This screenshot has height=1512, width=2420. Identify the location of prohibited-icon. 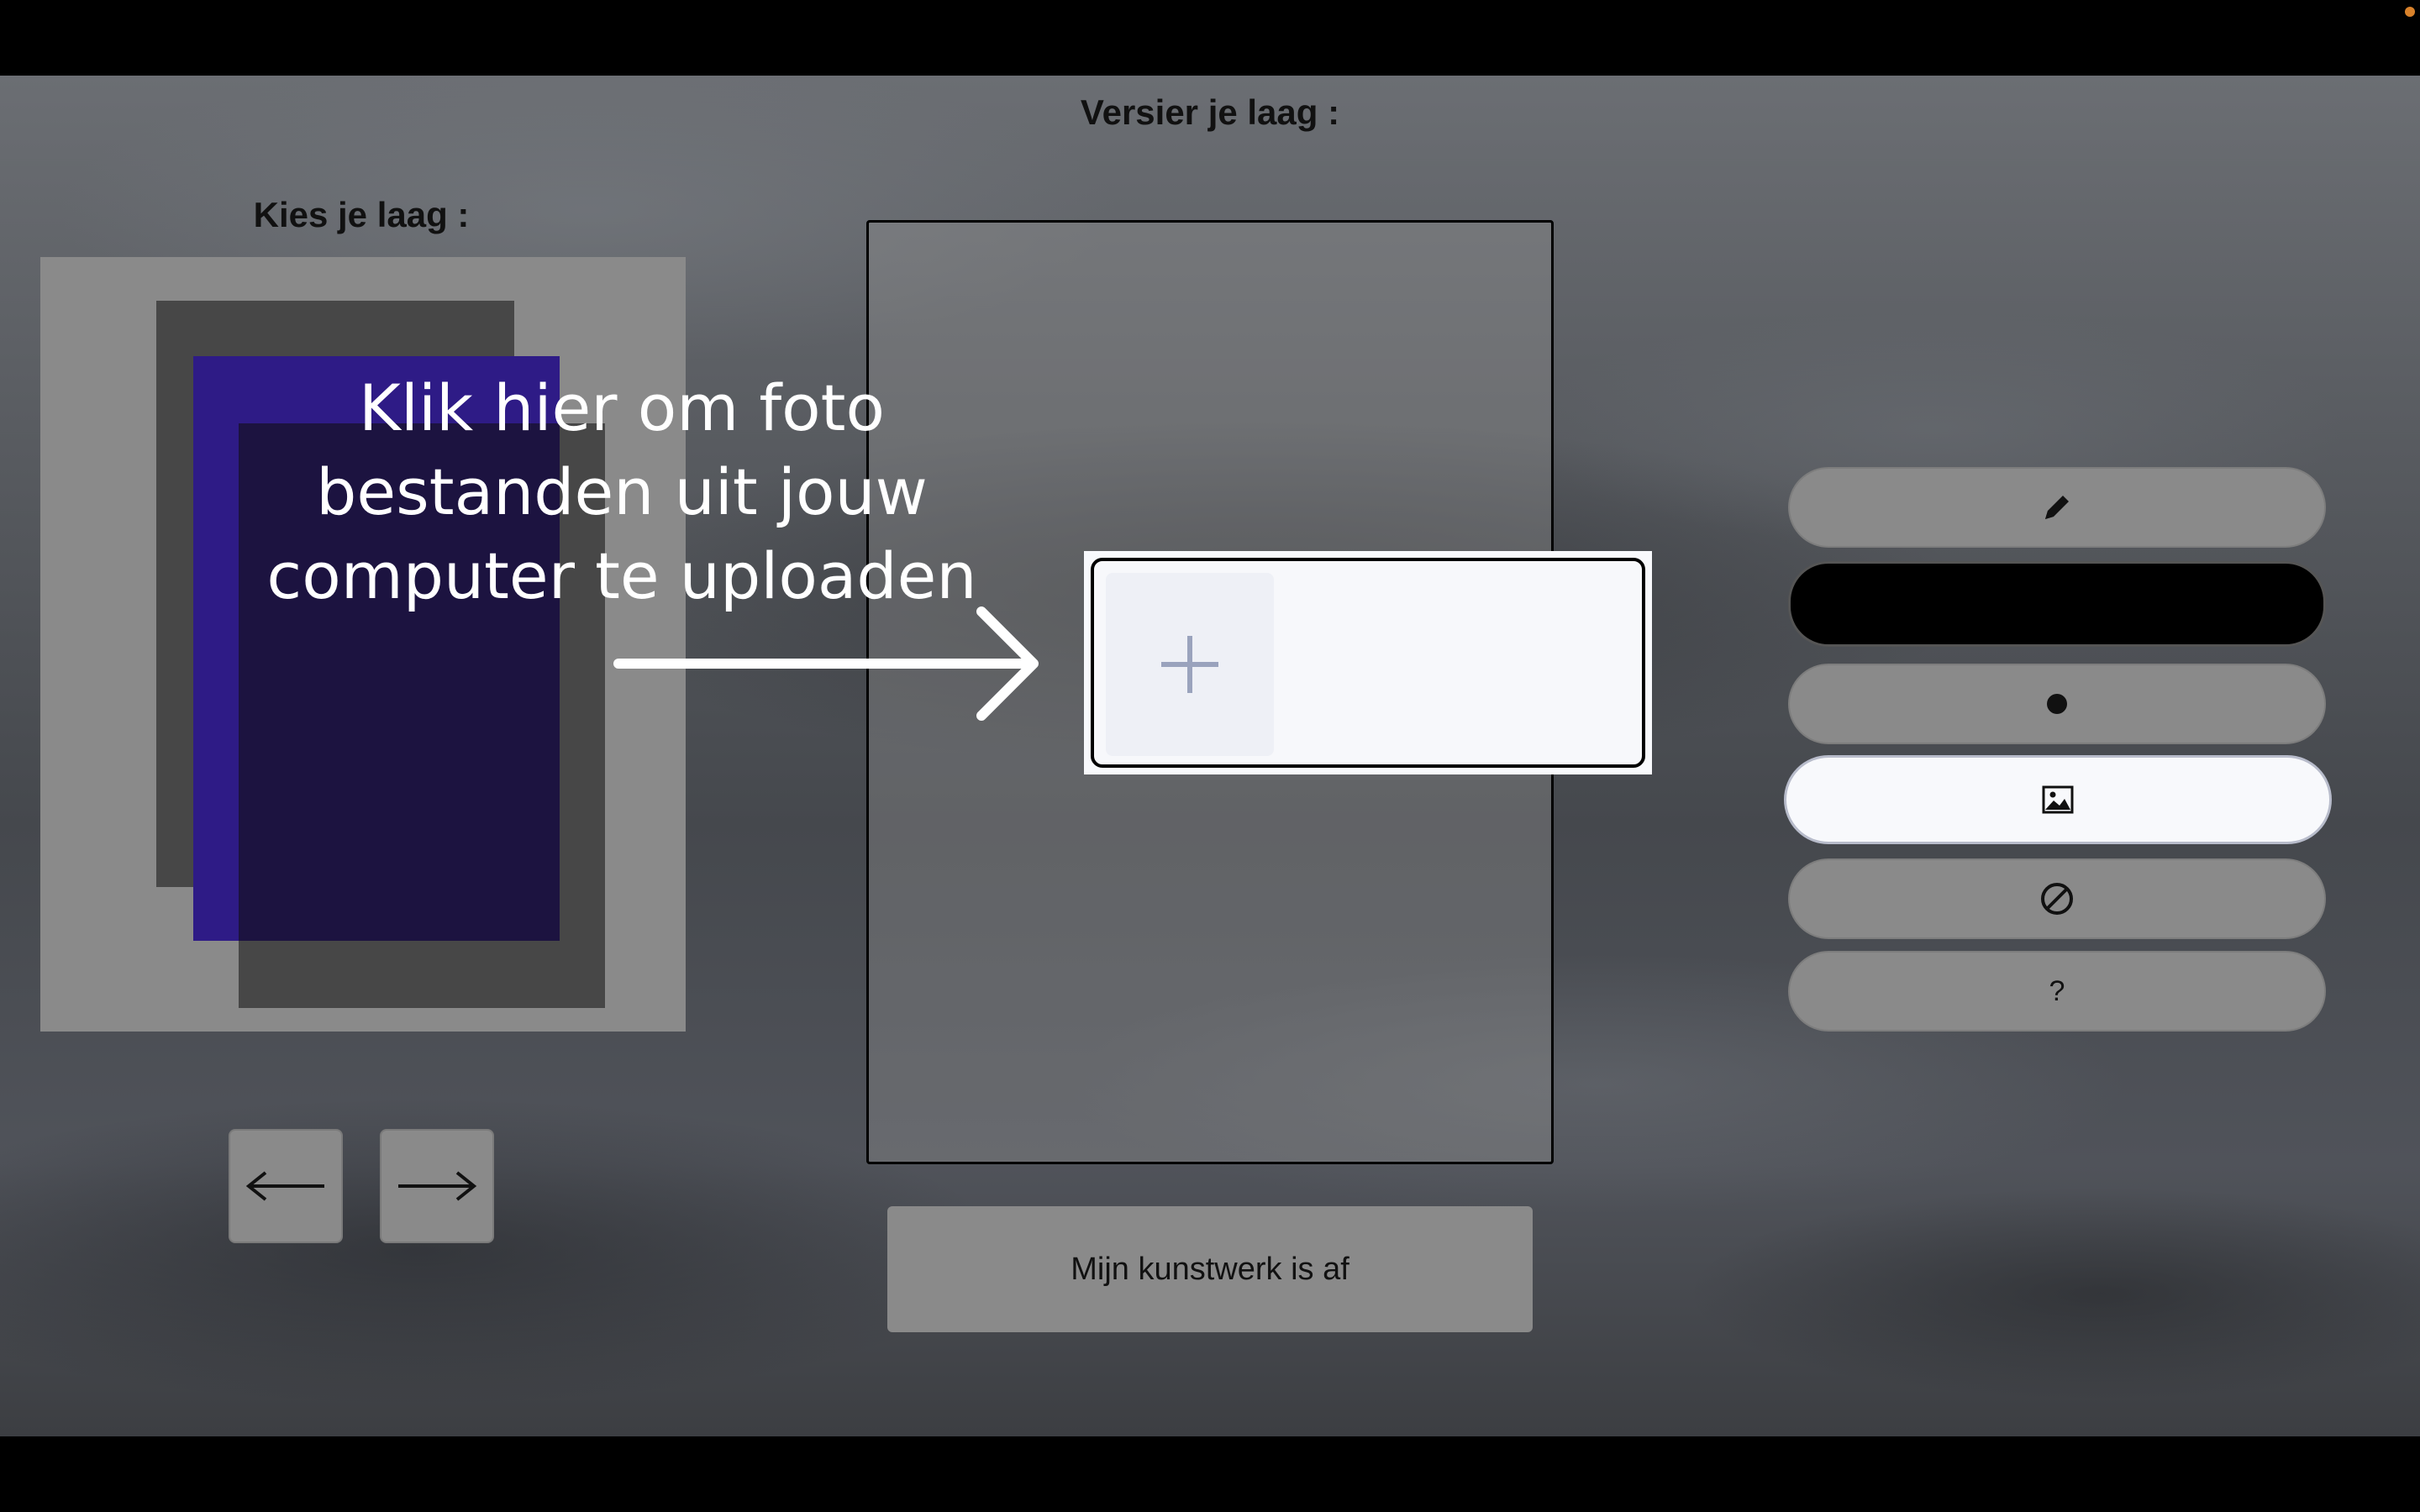
(2057, 899).